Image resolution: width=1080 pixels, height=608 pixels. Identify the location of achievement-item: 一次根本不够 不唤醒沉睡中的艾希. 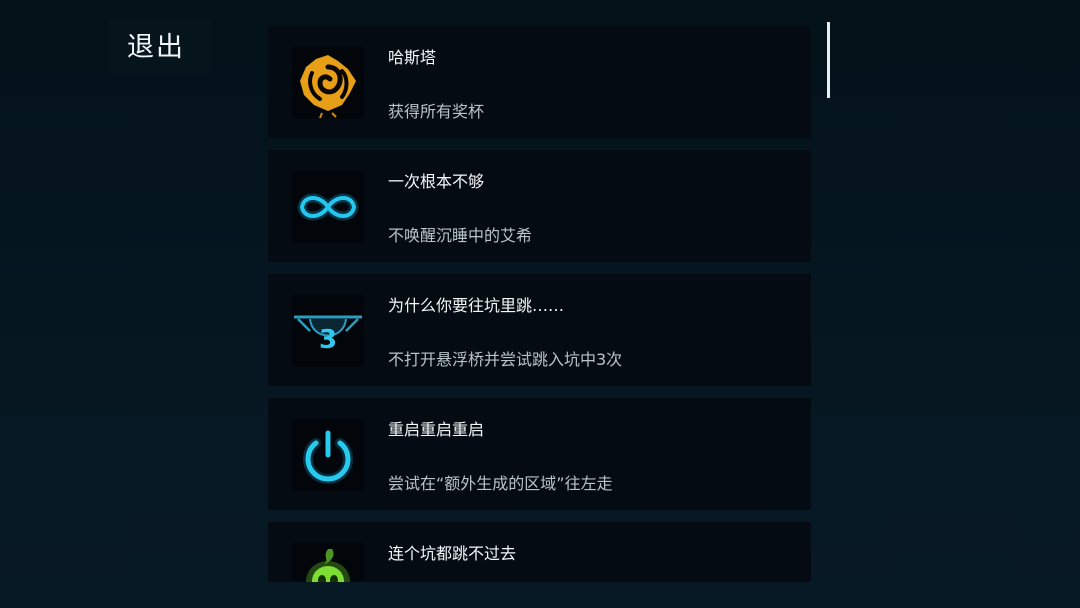
(539, 206).